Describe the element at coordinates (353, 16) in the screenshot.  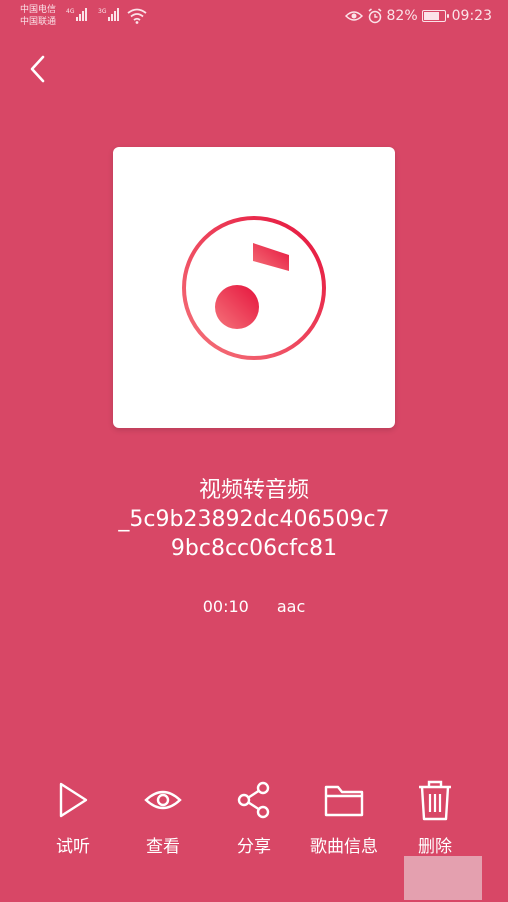
I see `eye-comfort-icon` at that location.